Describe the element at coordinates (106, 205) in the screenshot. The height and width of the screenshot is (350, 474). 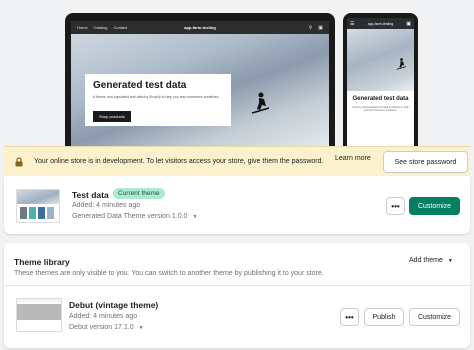
I see `current-theme-added: Added: 4 minutes ago` at that location.